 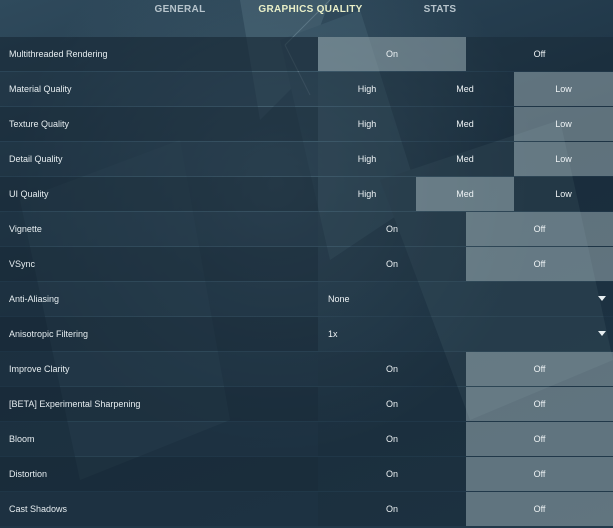 I want to click on setting-label: Anisotropic Filtering, so click(x=159, y=334).